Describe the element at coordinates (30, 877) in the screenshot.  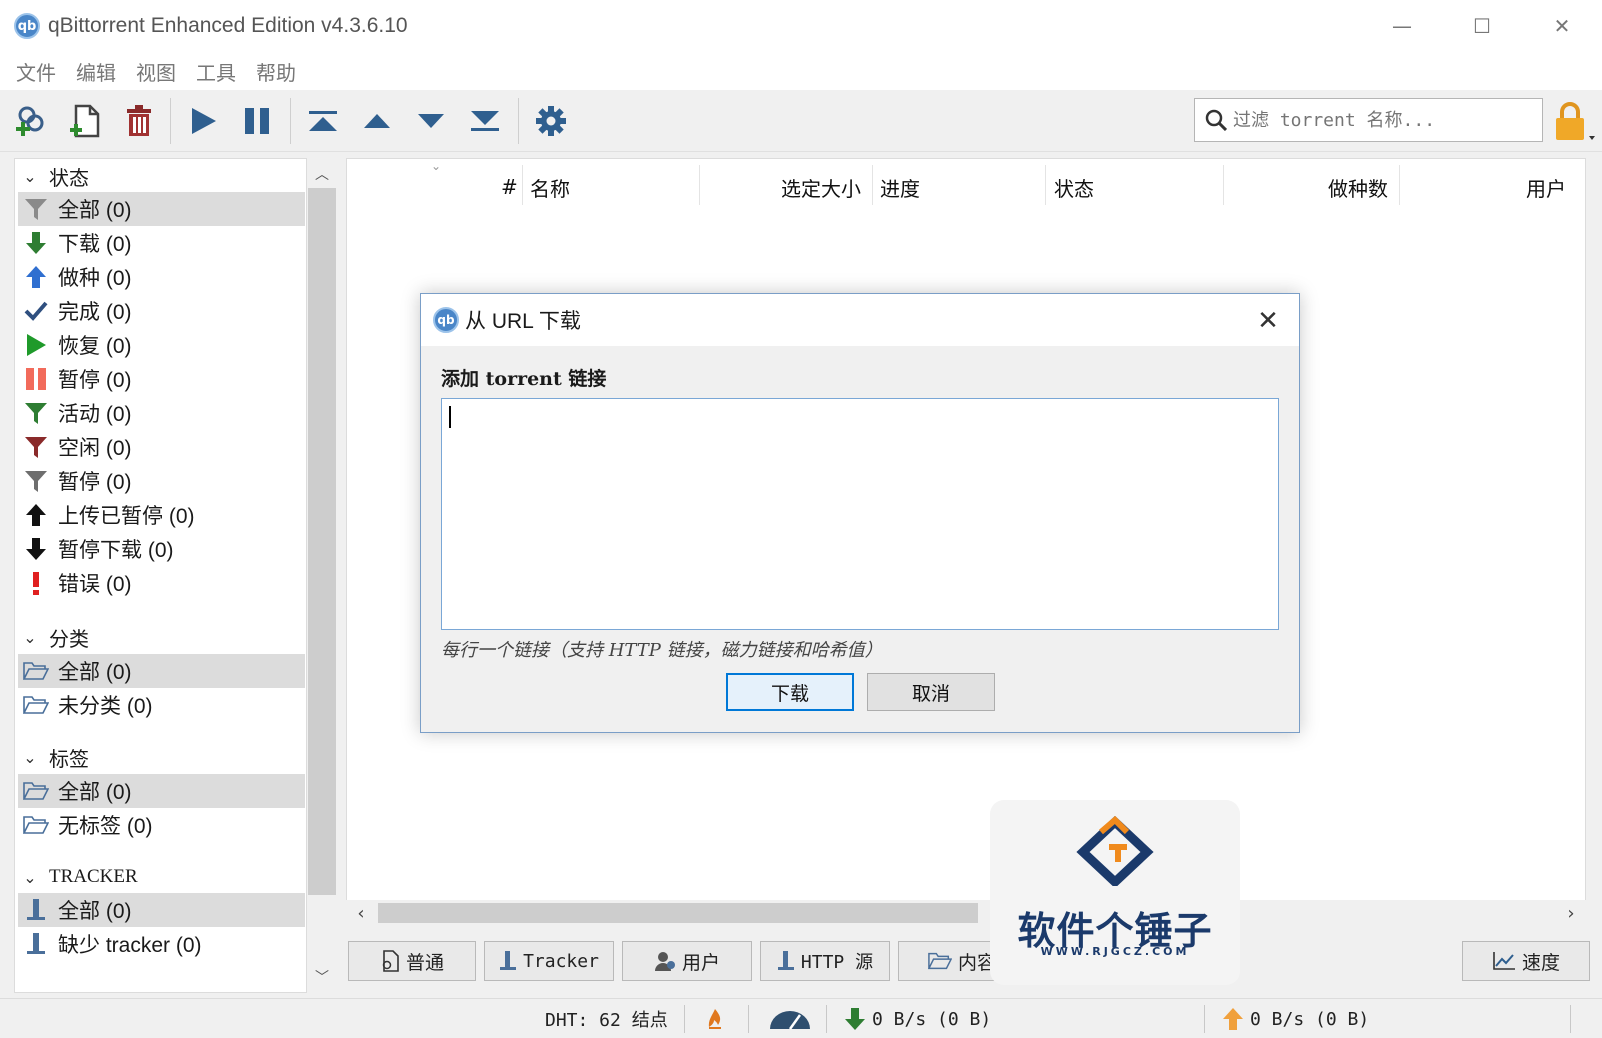
I see `chevron-down-icon: ⌄` at that location.